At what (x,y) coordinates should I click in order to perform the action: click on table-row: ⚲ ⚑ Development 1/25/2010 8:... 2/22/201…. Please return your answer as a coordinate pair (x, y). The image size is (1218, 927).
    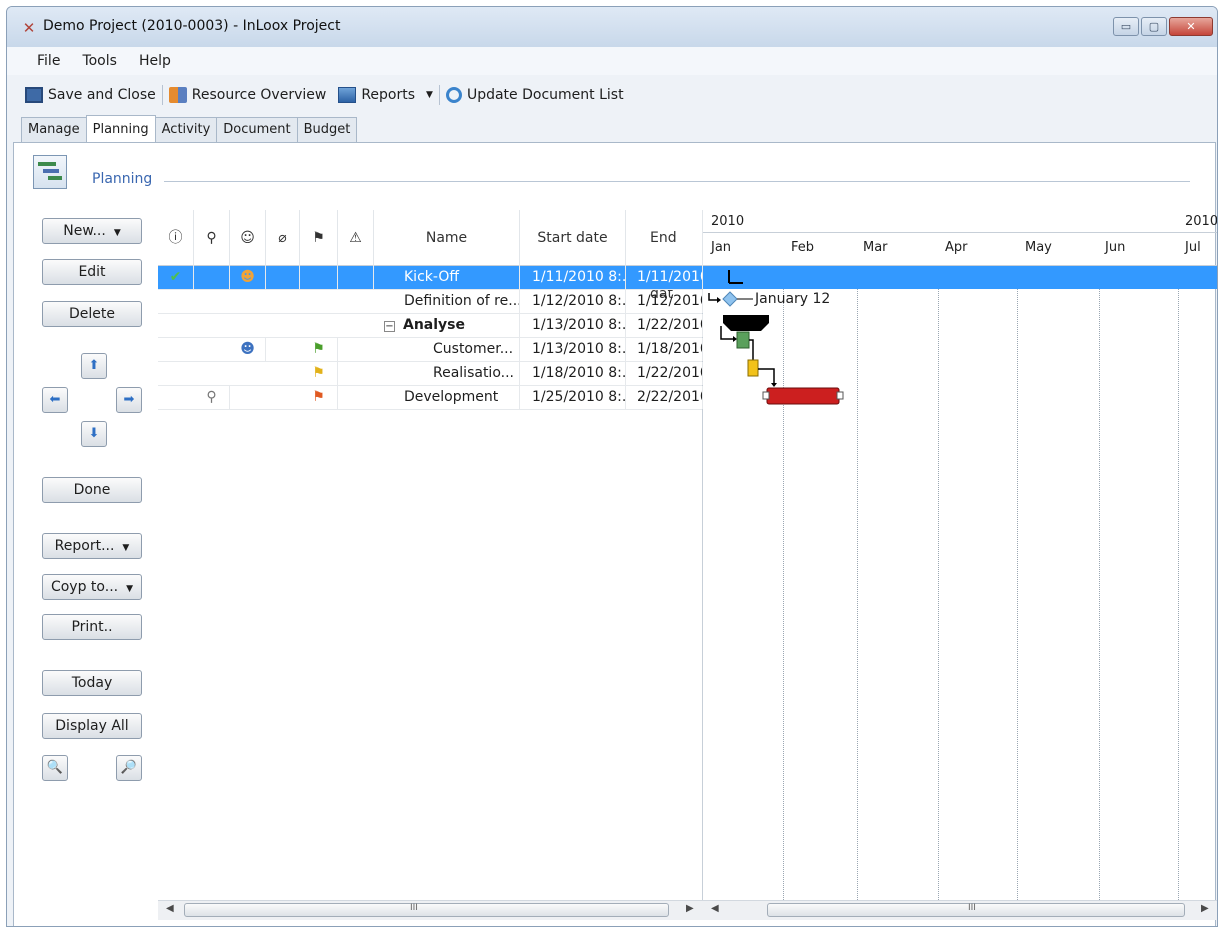
    Looking at the image, I should click on (430, 398).